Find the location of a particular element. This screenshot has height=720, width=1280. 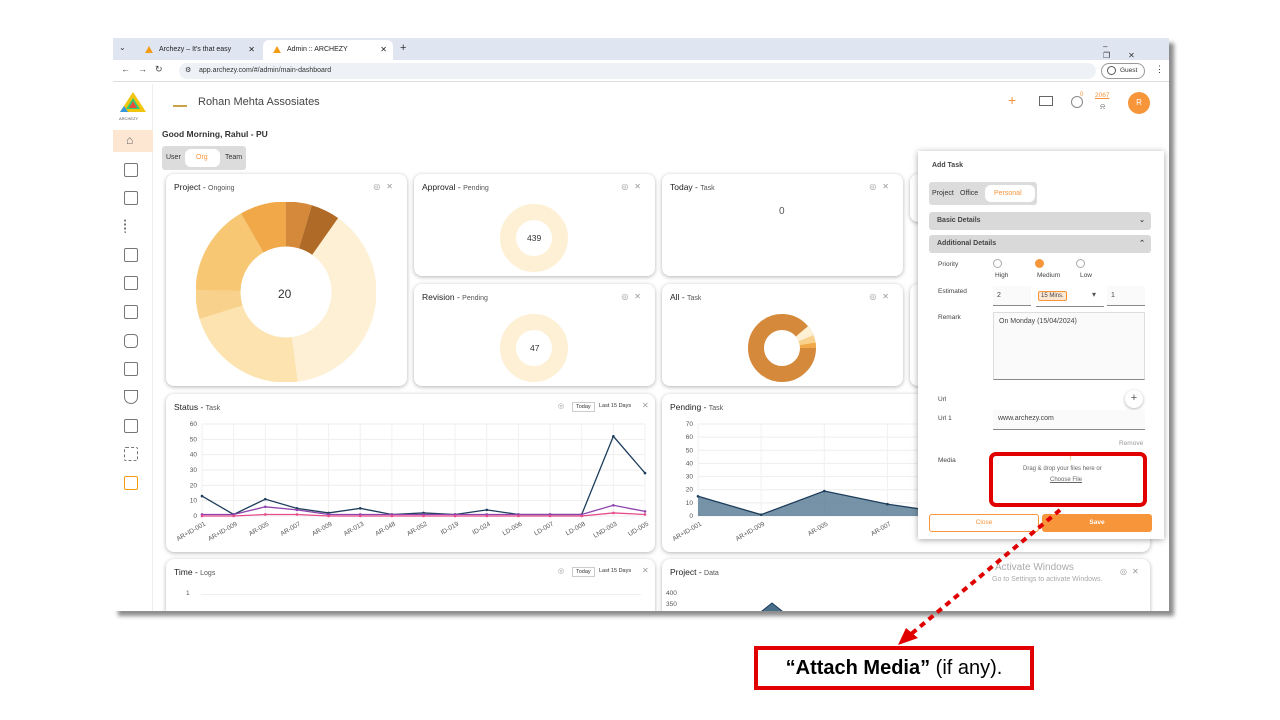

callout-box: “Attach Media” (if any). is located at coordinates (894, 668).